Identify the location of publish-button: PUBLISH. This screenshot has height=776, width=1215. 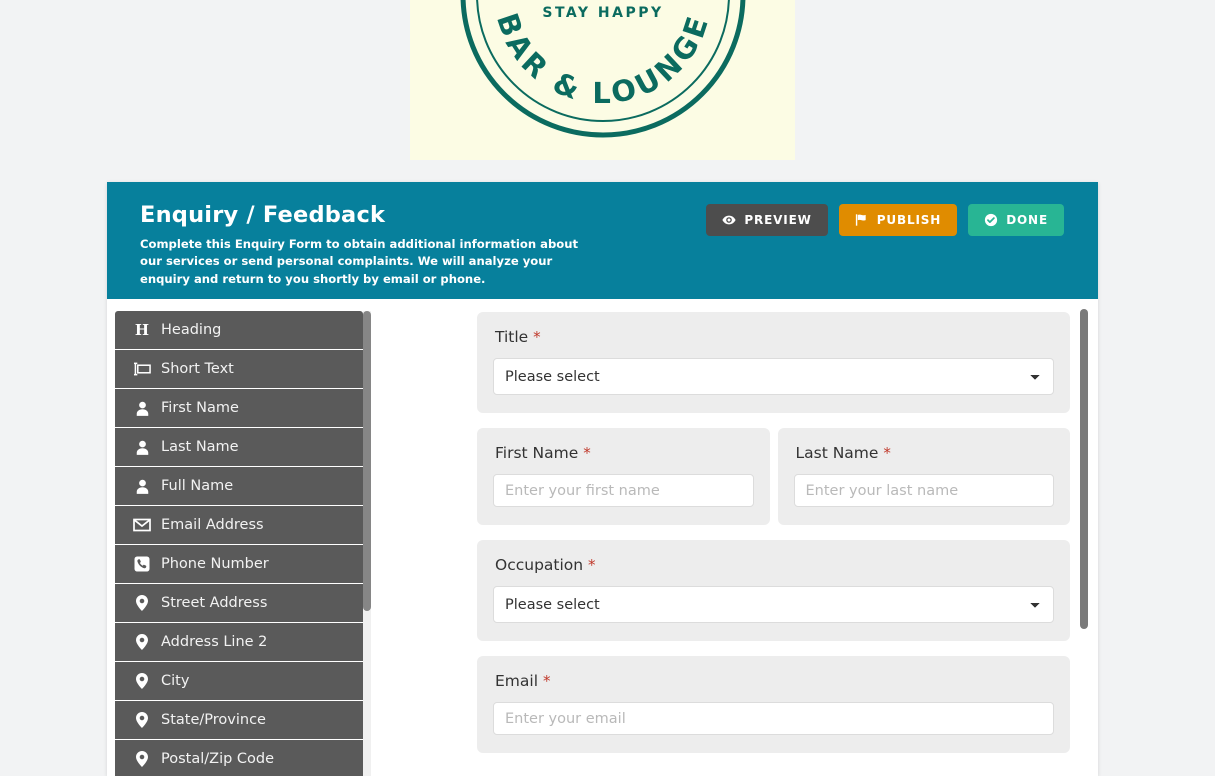
(898, 220).